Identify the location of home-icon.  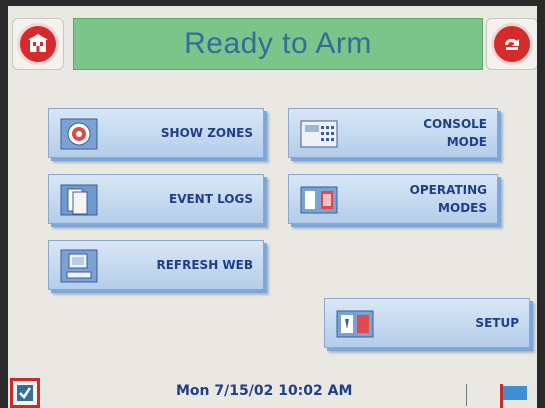
(38, 44).